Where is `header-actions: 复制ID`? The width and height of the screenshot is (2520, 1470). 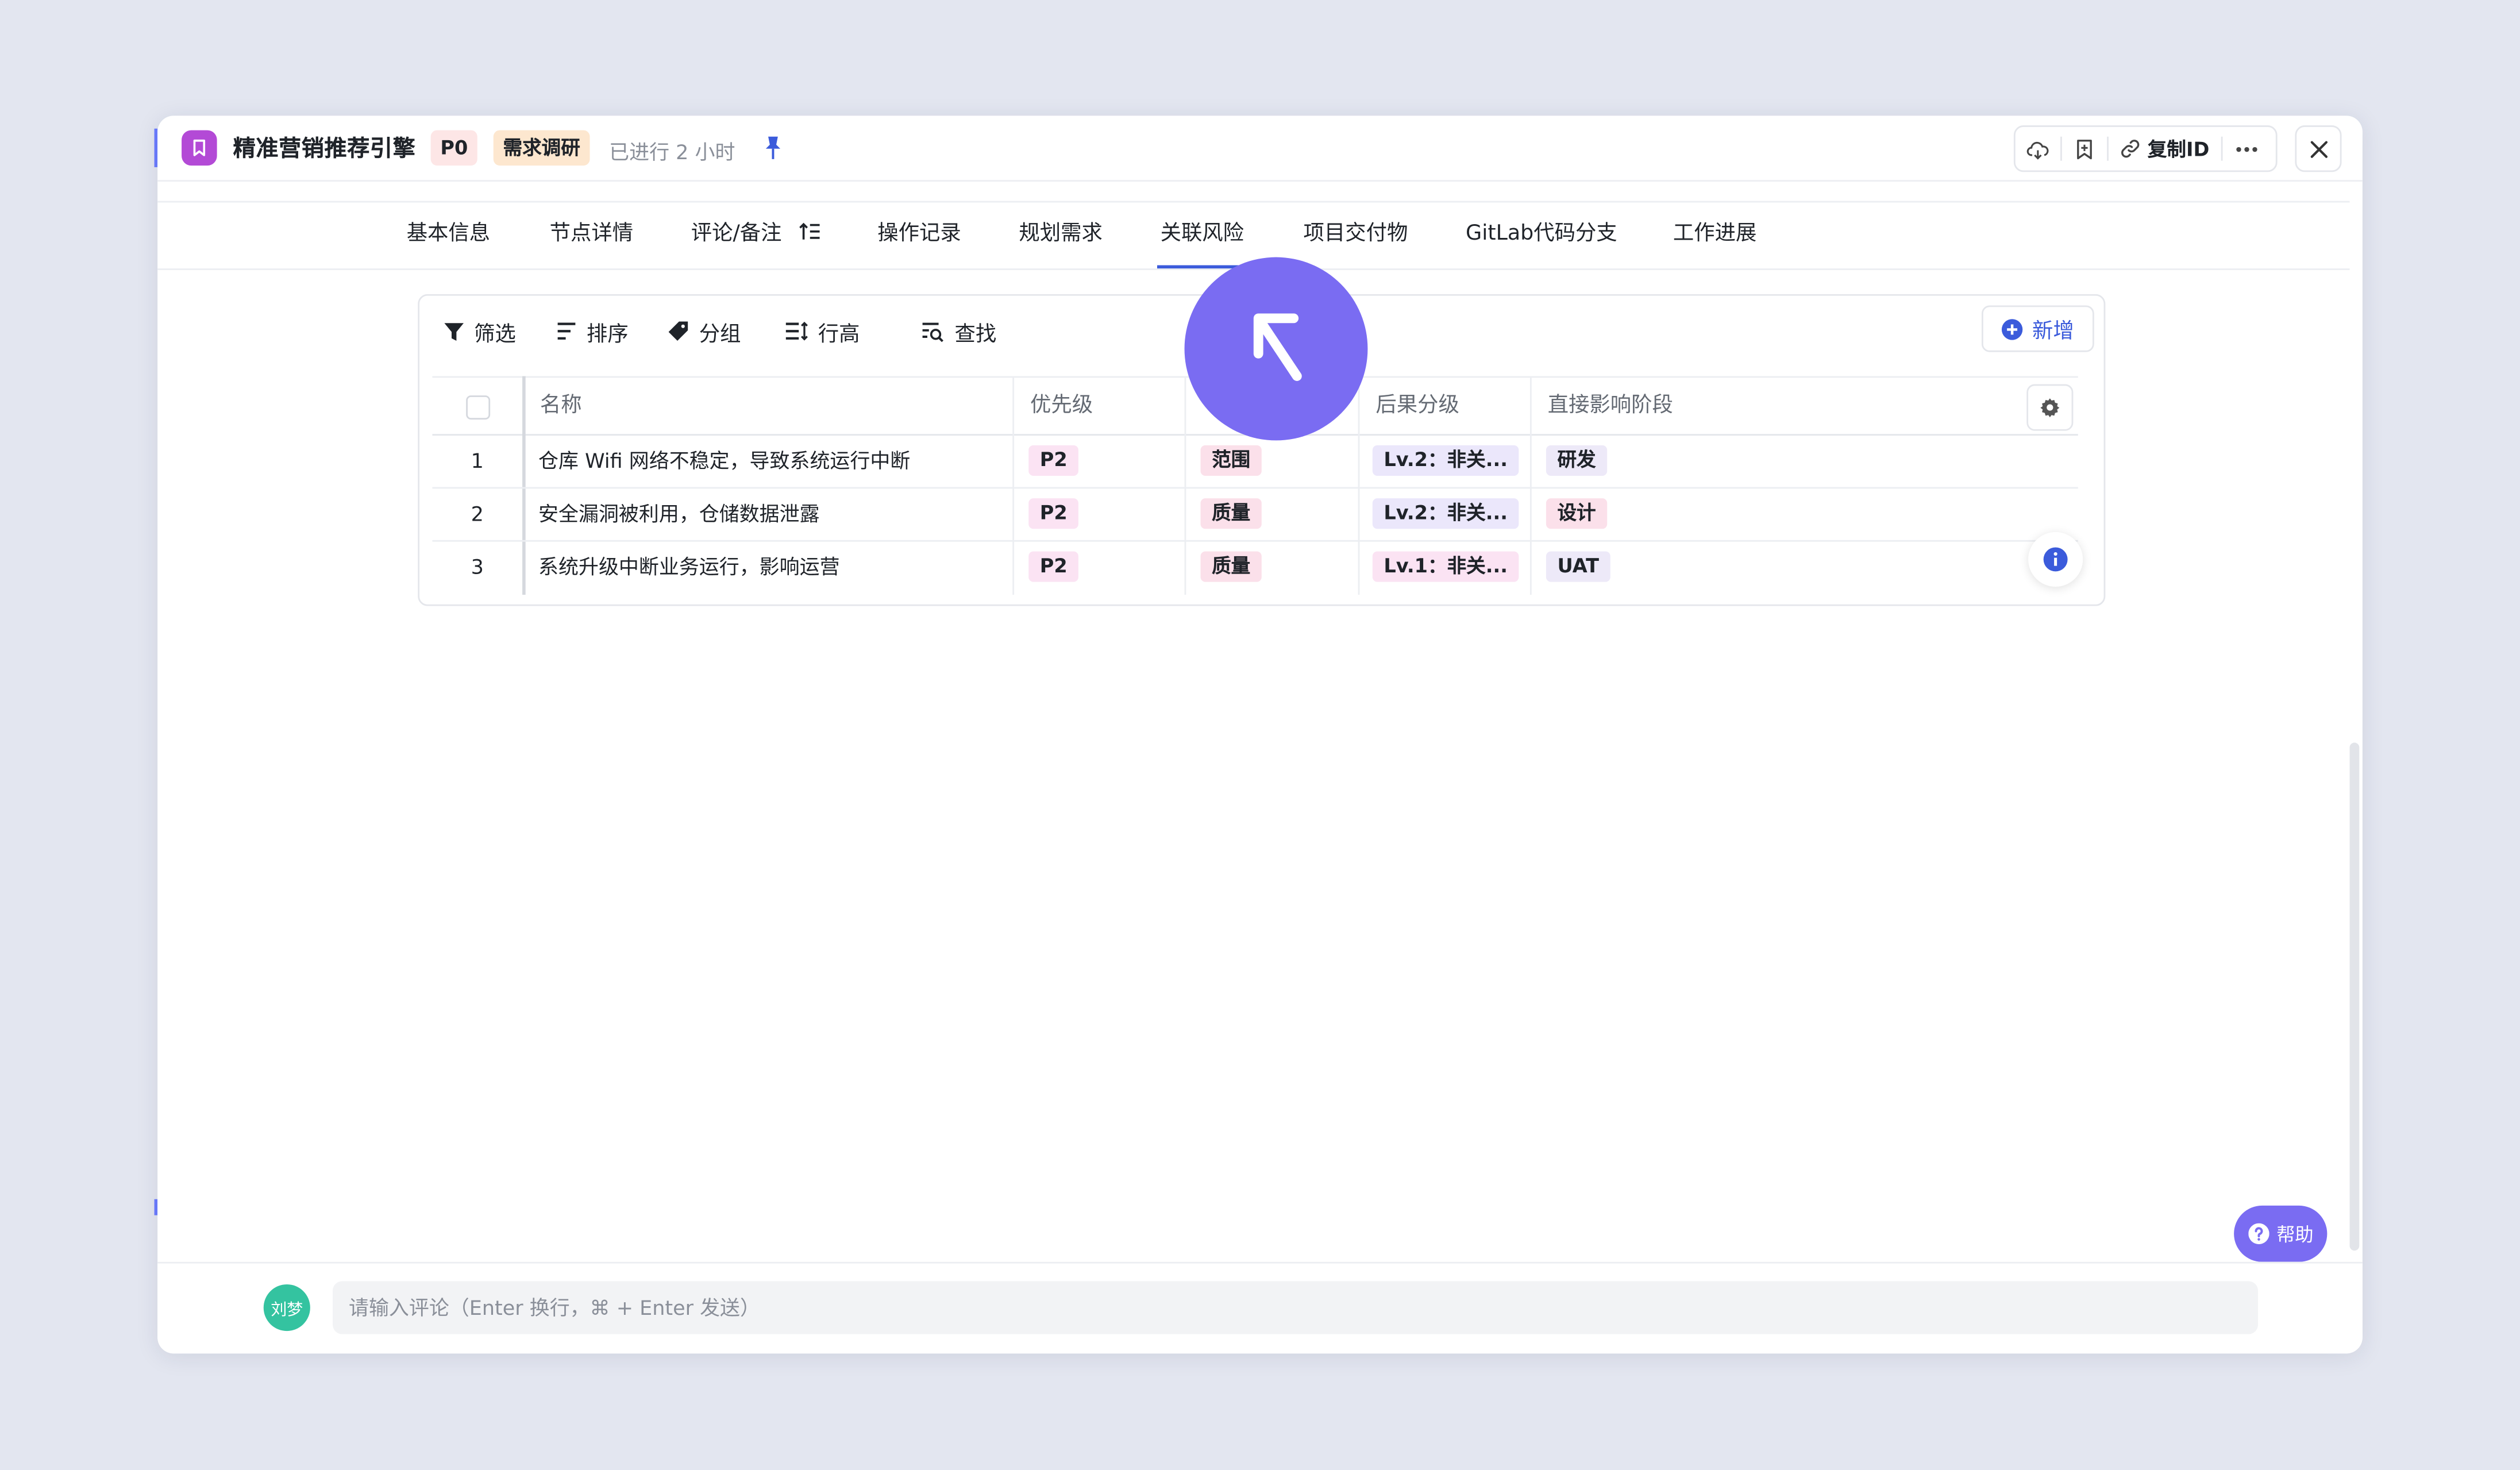
header-actions: 复制ID is located at coordinates (2145, 148).